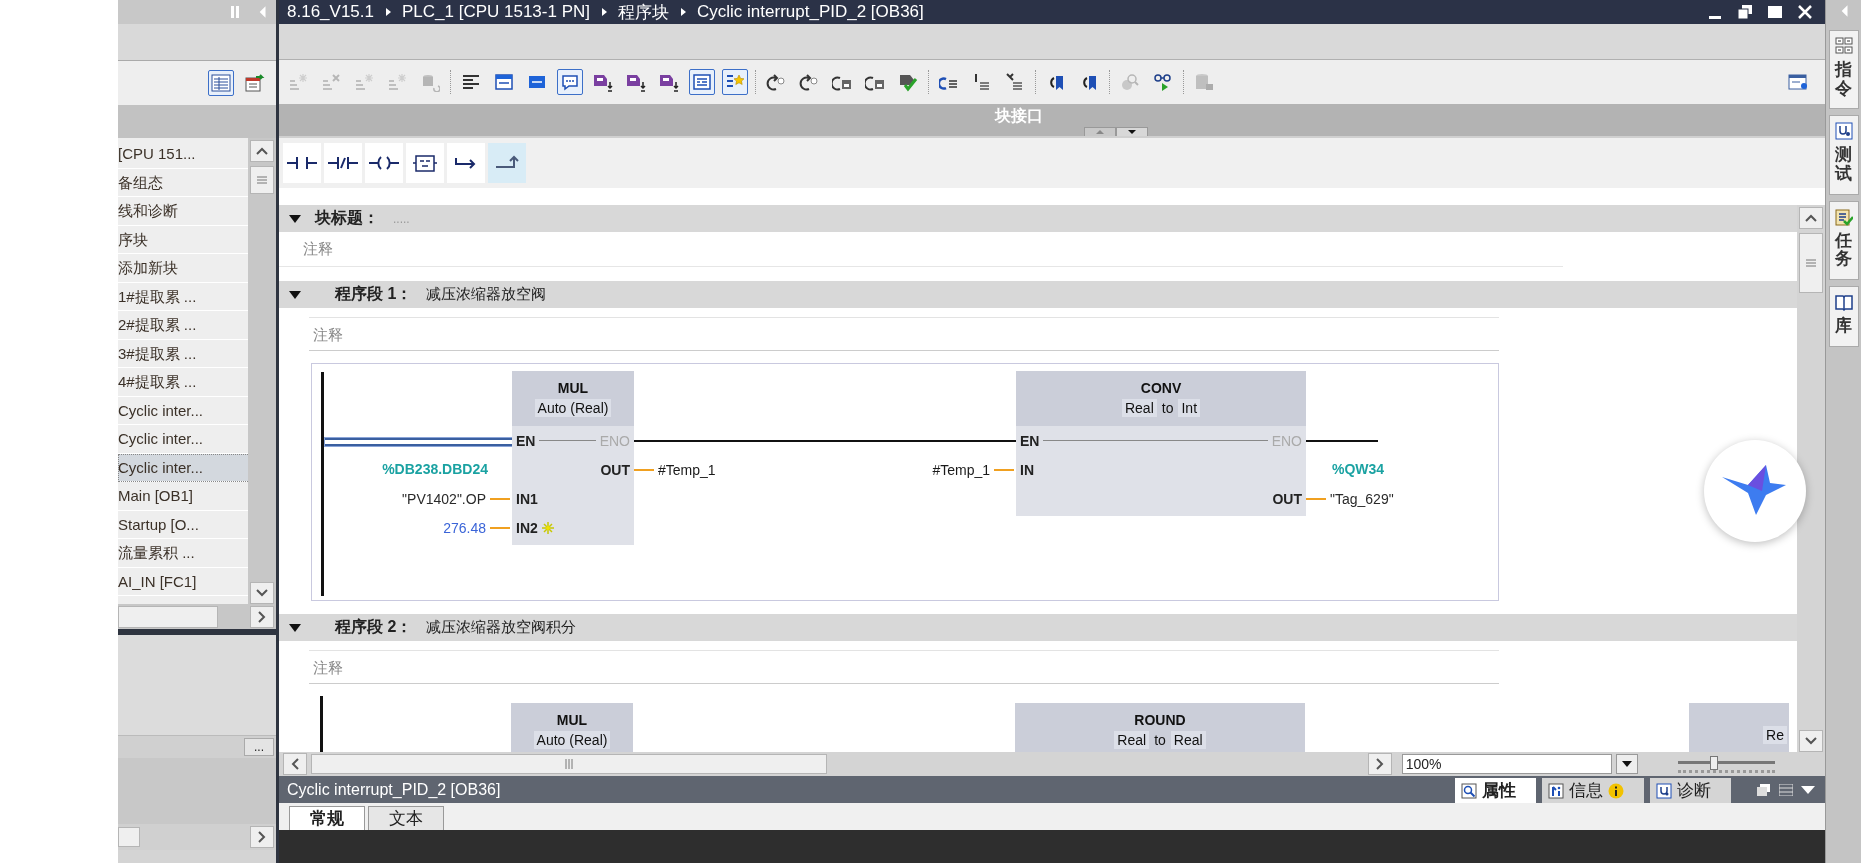 This screenshot has height=863, width=1861. I want to click on restore-button, so click(1745, 12).